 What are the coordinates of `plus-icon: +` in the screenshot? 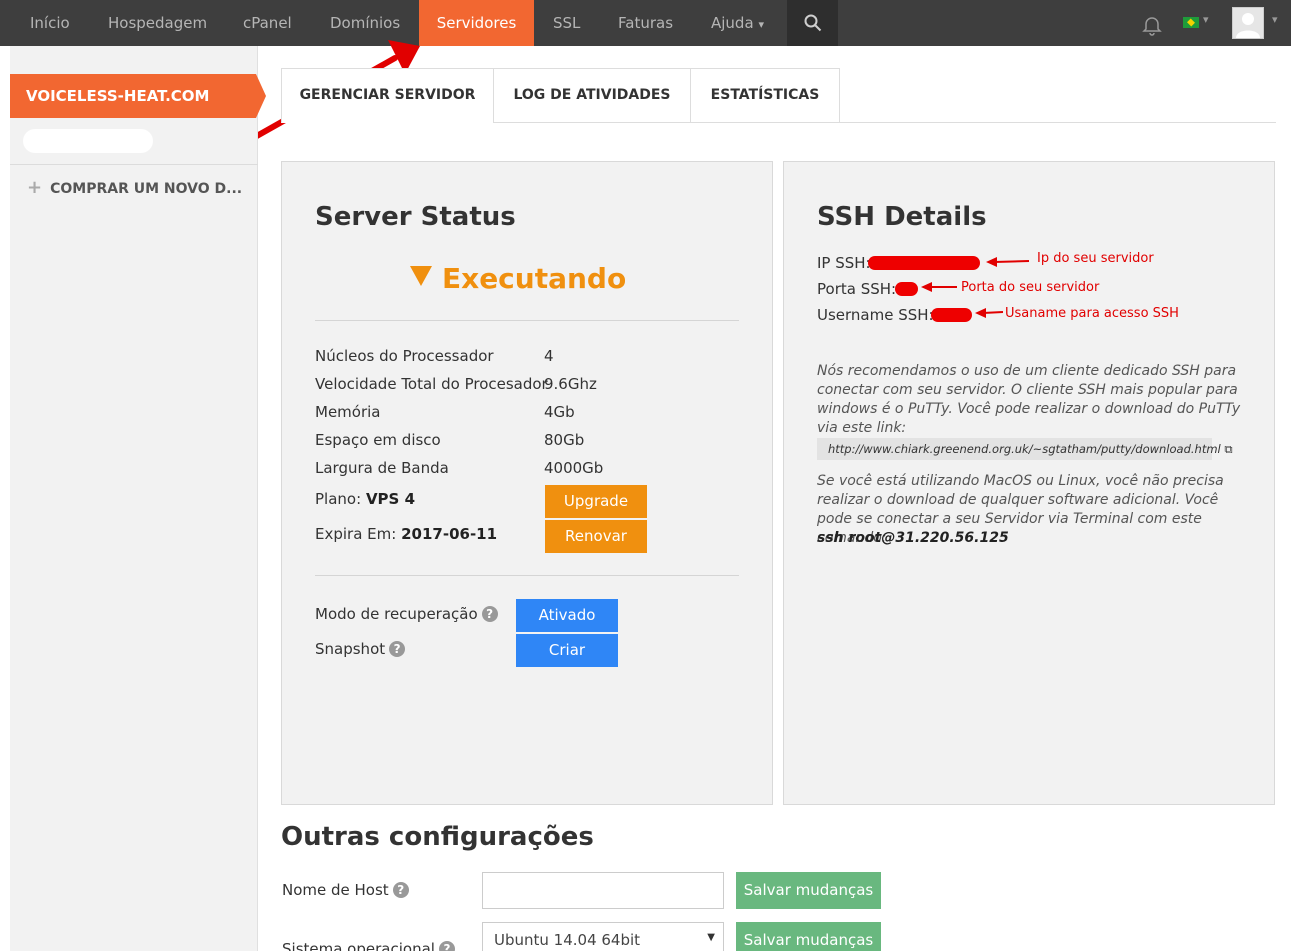 It's located at (35, 187).